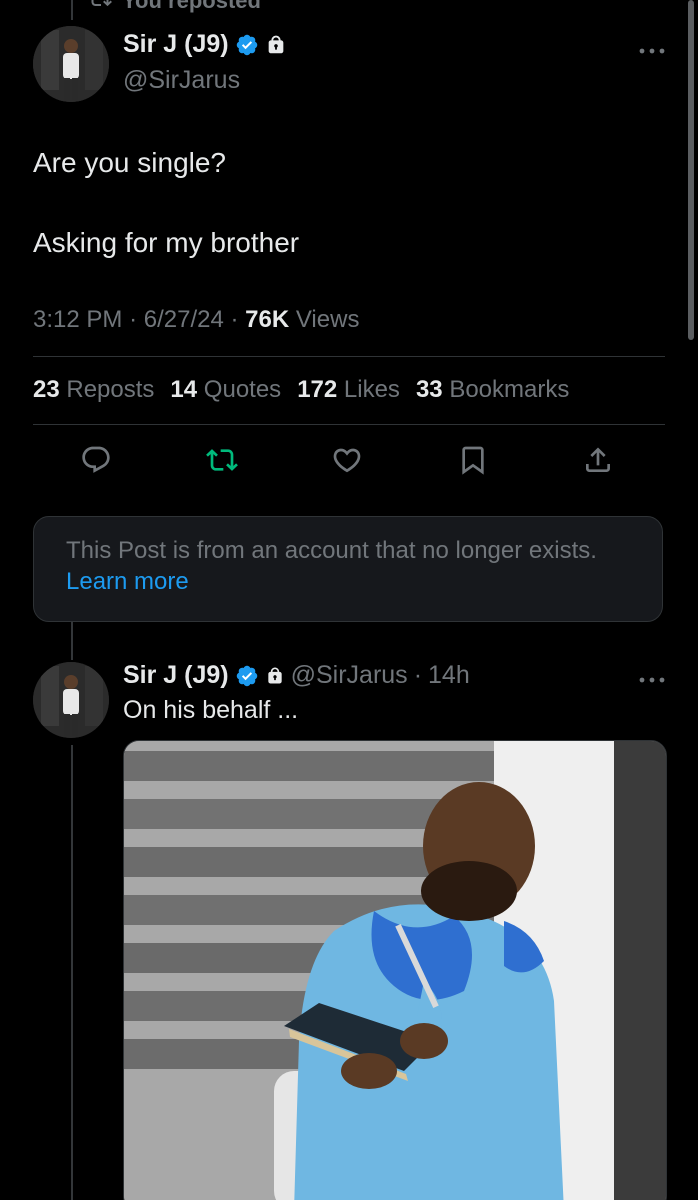  Describe the element at coordinates (77, 319) in the screenshot. I see `post-time: 3:12 PM` at that location.